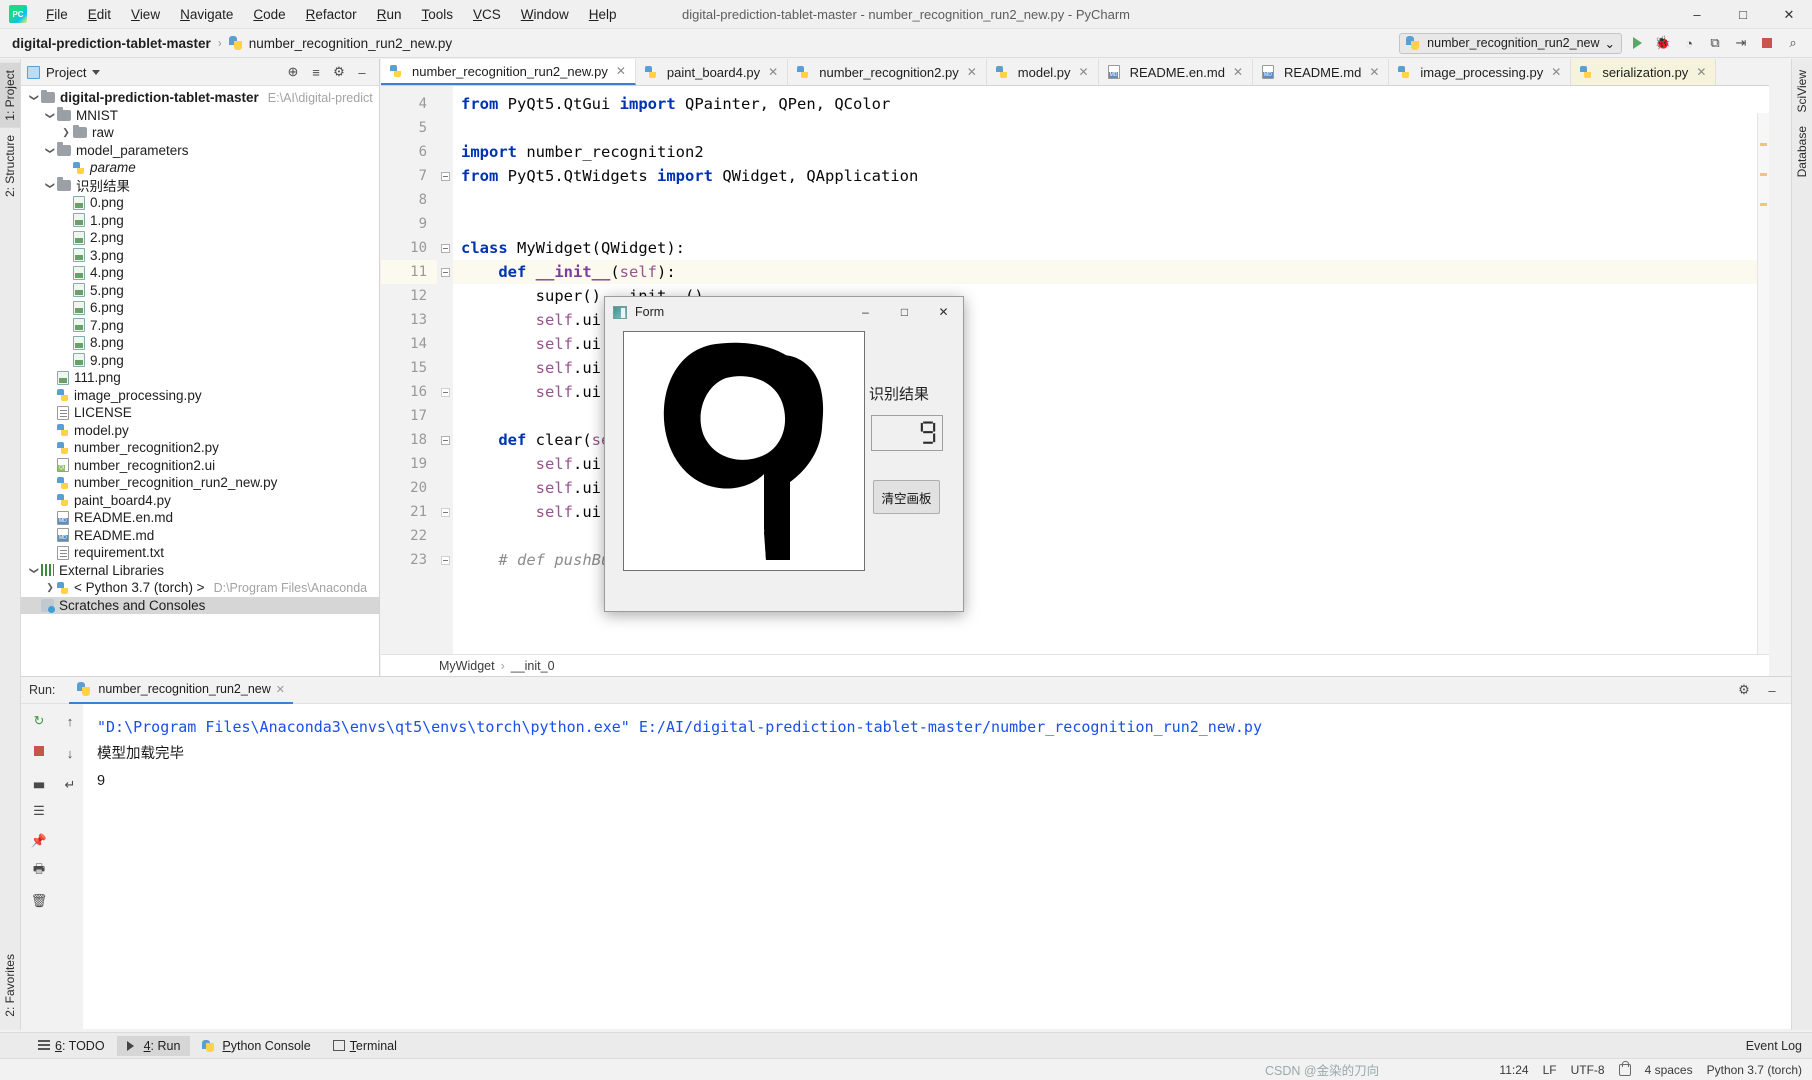 The image size is (1812, 1080). Describe the element at coordinates (316, 72) in the screenshot. I see `collapse-all-icon: ≡` at that location.